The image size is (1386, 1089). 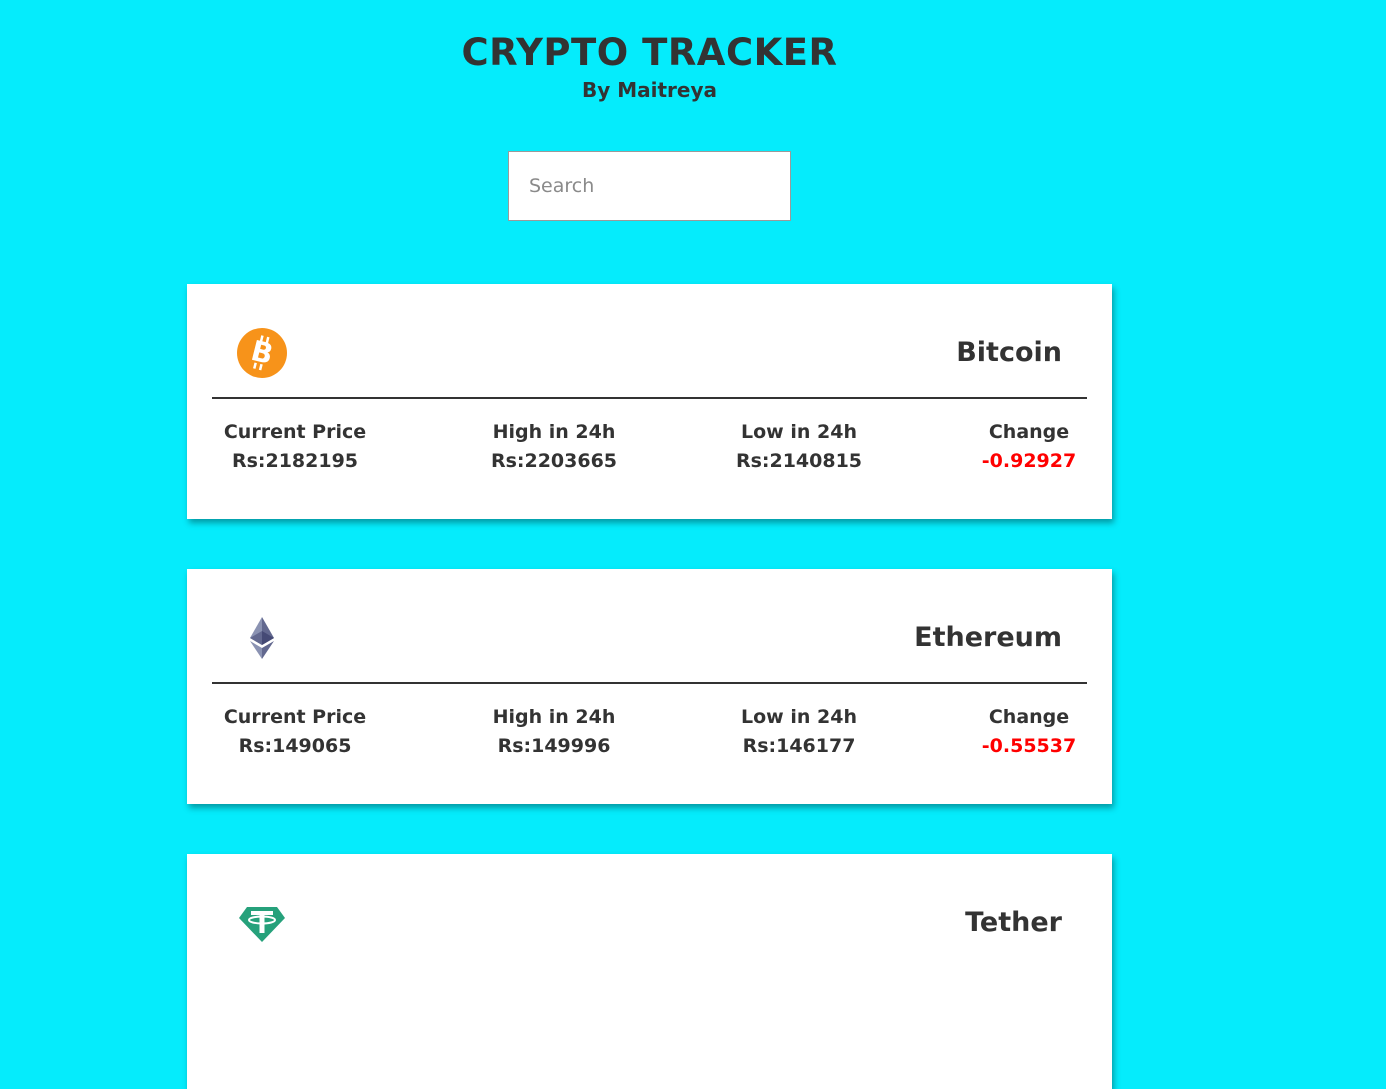 What do you see at coordinates (649, 971) in the screenshot?
I see `coin-card-tether: Tether` at bounding box center [649, 971].